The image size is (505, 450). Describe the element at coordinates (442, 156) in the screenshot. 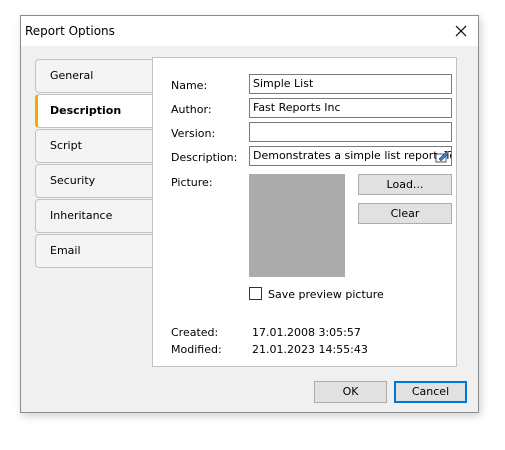

I see `edit-text-icon` at that location.